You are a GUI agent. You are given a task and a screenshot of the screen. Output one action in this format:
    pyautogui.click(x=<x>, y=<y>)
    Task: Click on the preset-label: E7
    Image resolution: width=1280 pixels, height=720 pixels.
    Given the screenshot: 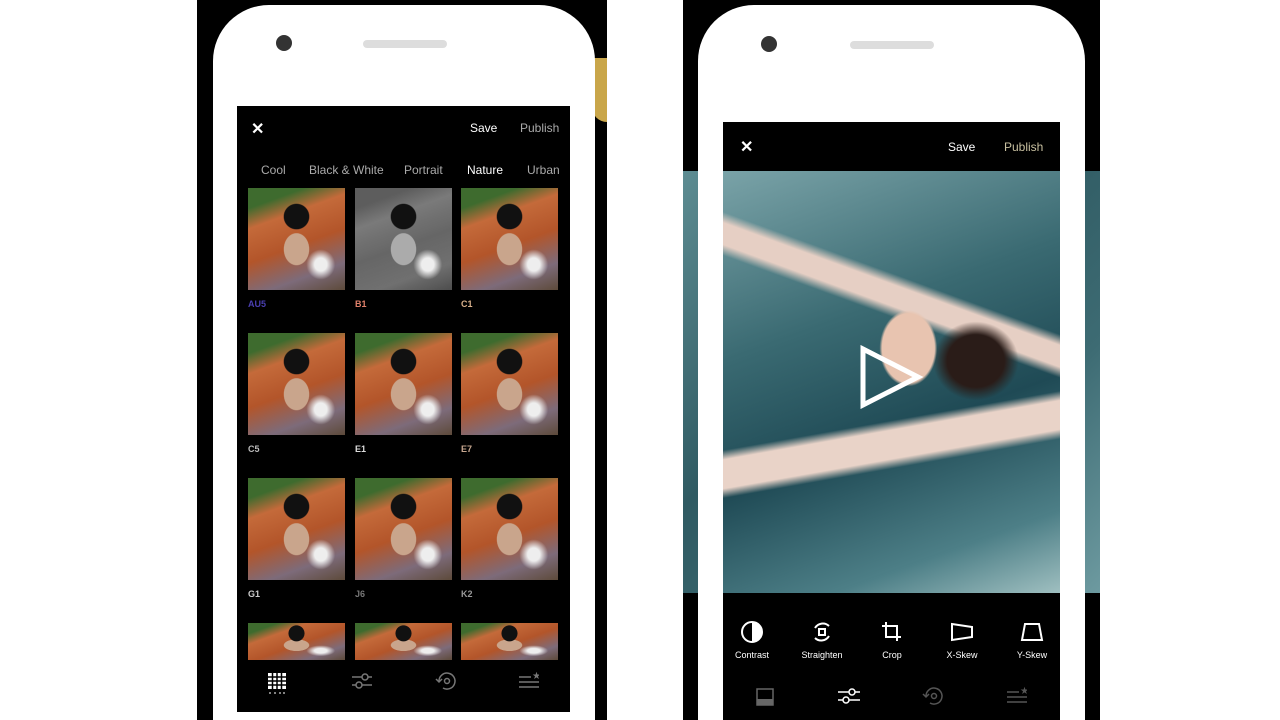 What is the action you would take?
    pyautogui.click(x=467, y=449)
    